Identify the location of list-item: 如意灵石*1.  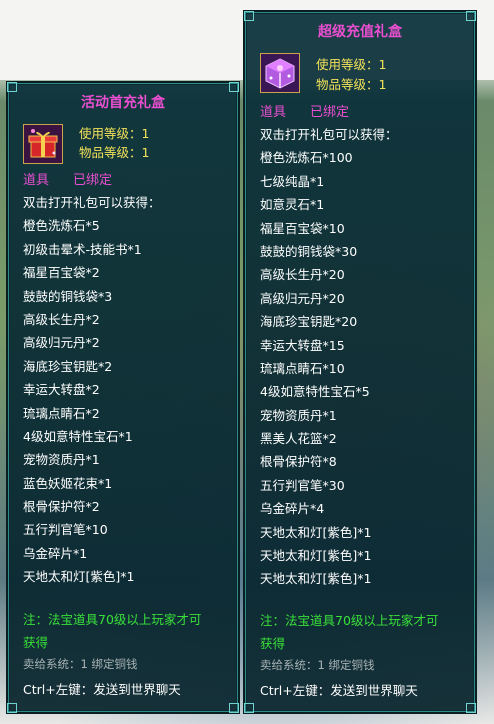
(292, 205).